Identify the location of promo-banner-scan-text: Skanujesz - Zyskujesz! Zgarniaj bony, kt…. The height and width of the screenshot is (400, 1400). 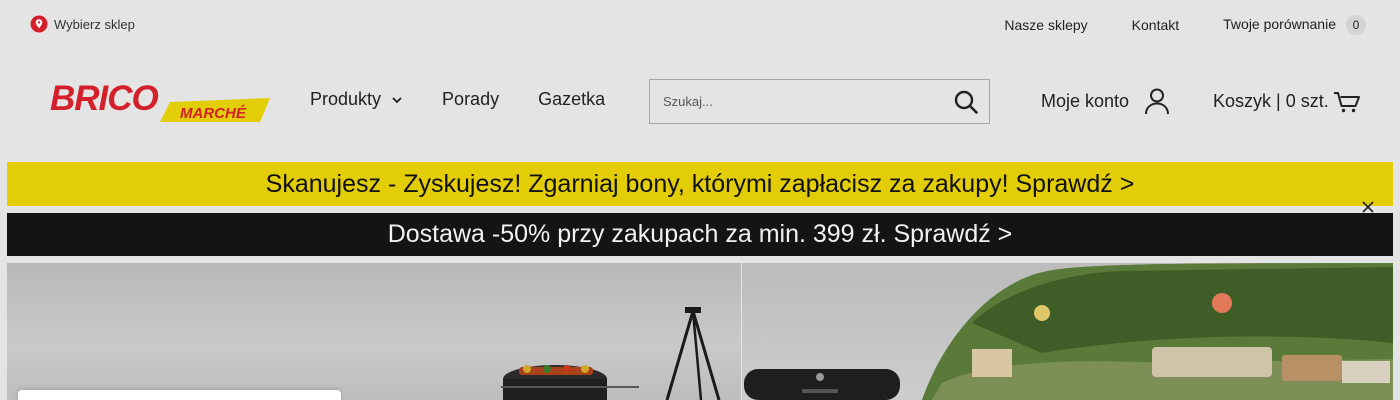
(700, 183).